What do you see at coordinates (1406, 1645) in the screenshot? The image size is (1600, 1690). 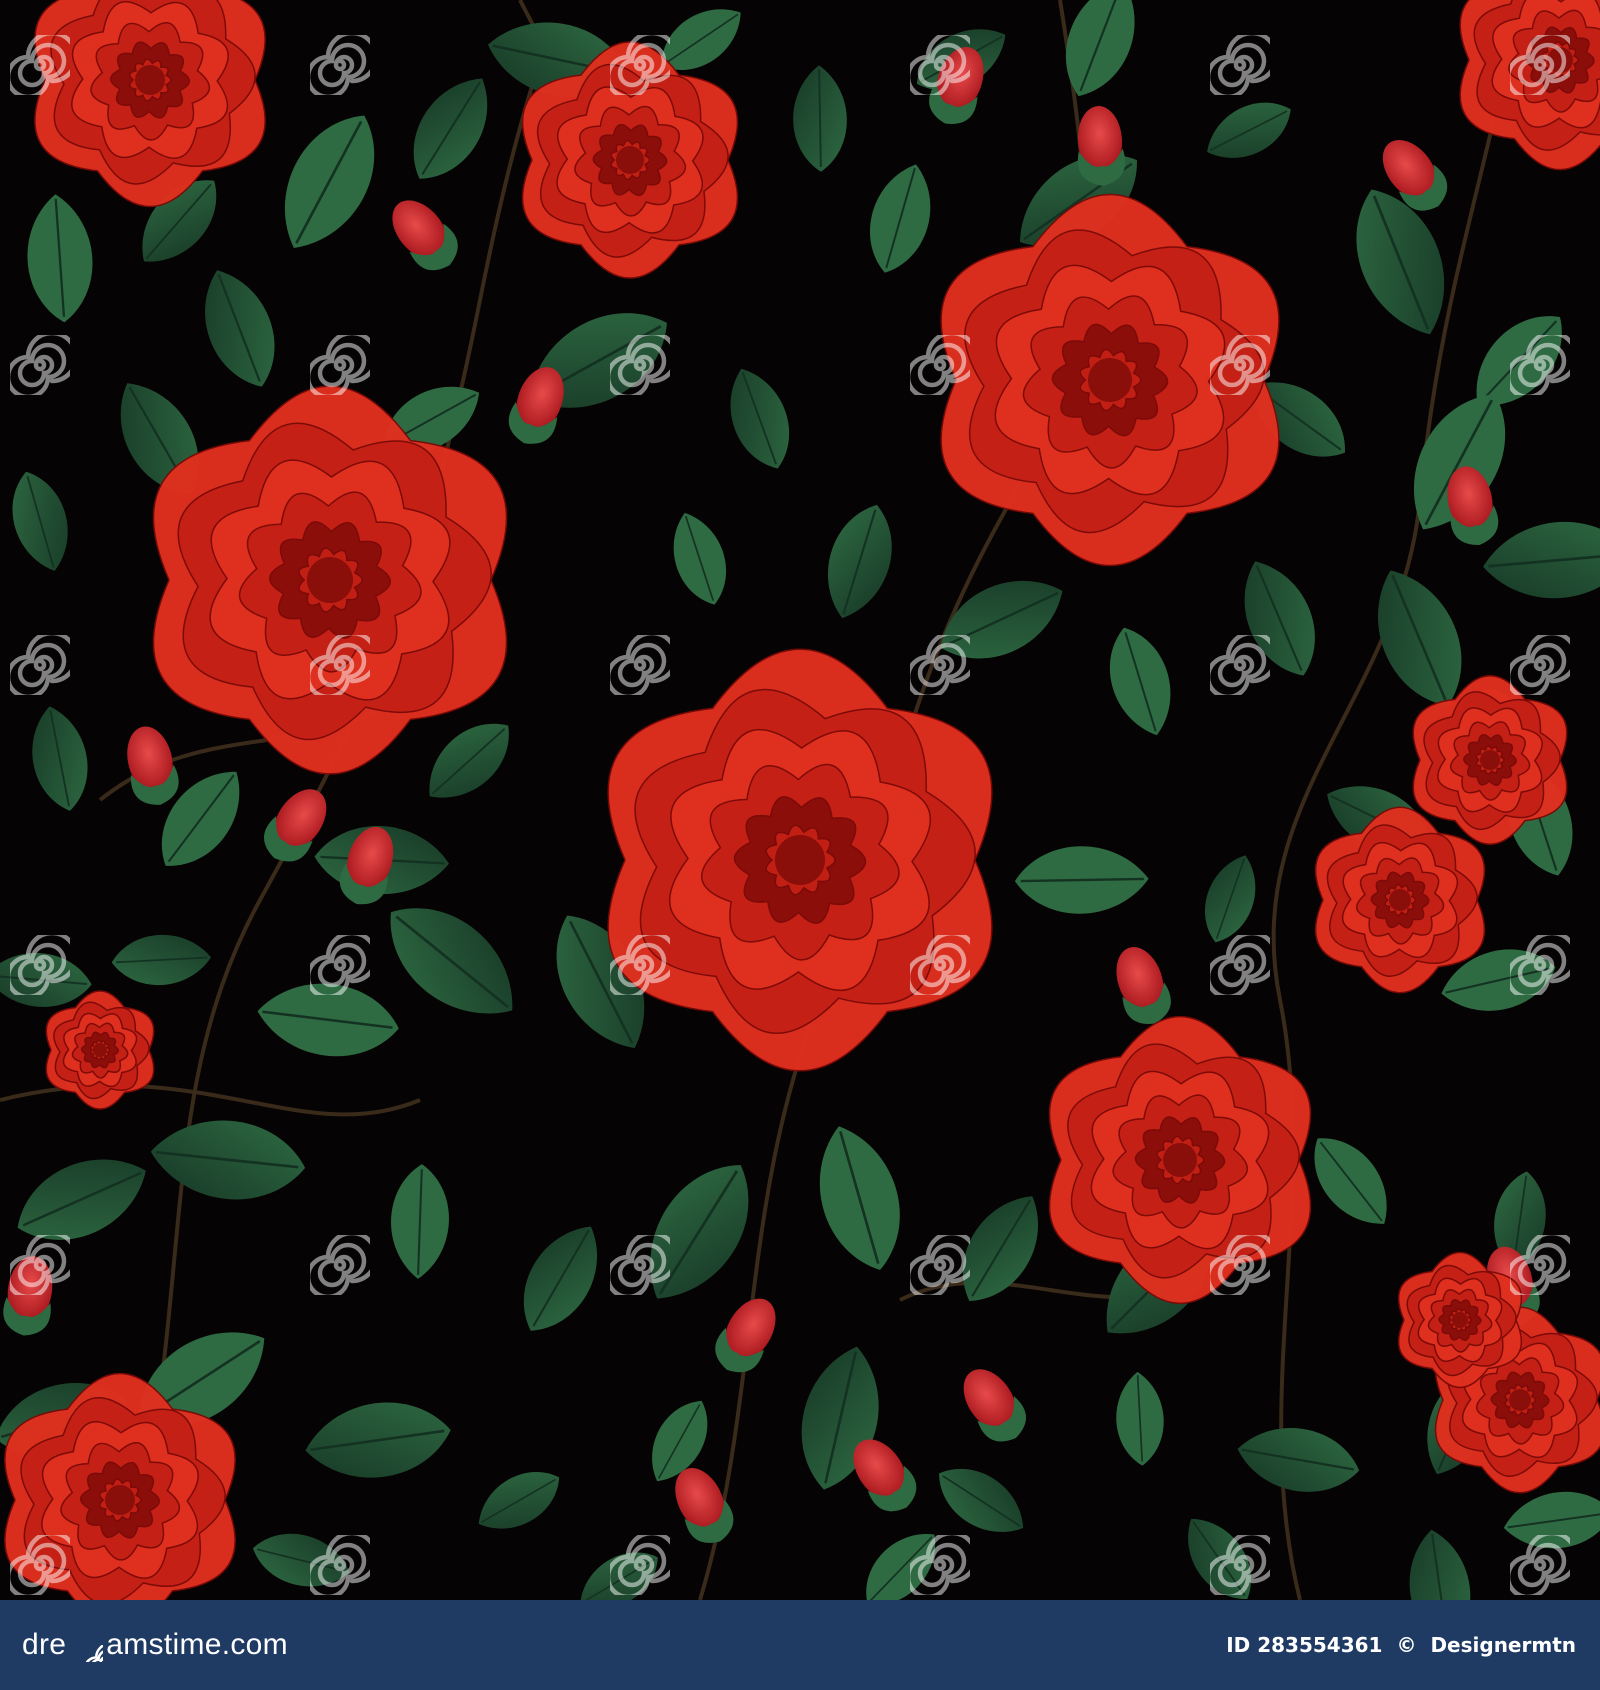 I see `copyright-symbol: ©` at bounding box center [1406, 1645].